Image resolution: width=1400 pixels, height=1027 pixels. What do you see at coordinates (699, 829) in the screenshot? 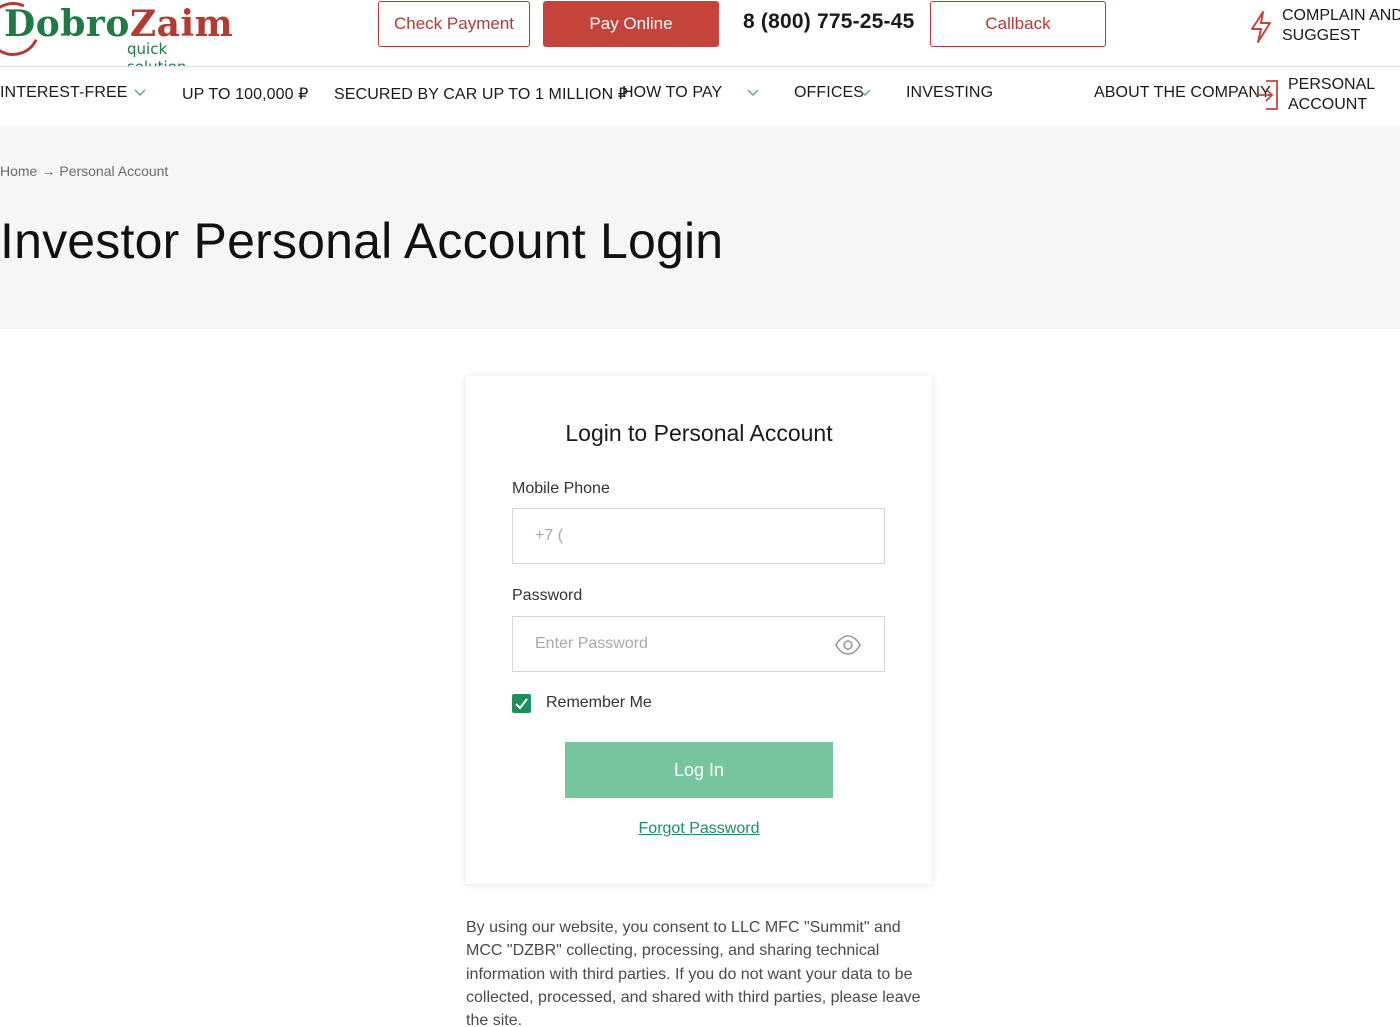
I see `forgot-password-link: Forgot Password` at bounding box center [699, 829].